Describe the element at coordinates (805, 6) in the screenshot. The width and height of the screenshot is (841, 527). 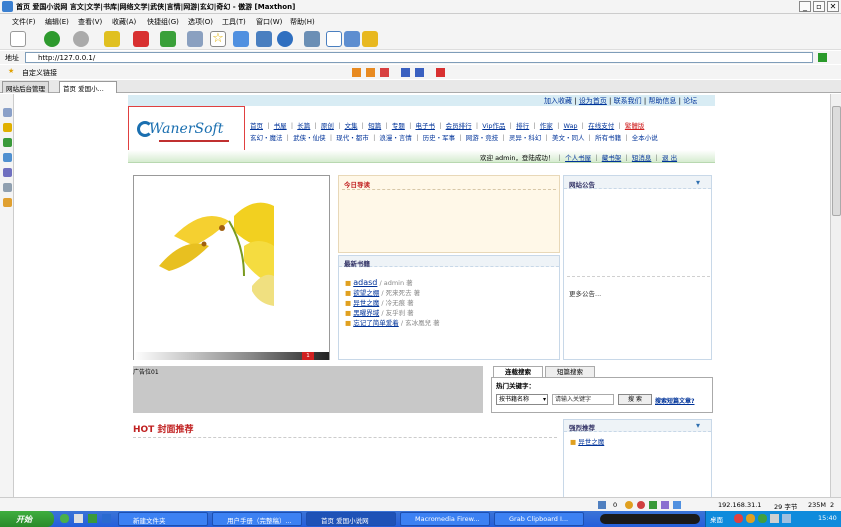
I see `minimize-button: _` at that location.